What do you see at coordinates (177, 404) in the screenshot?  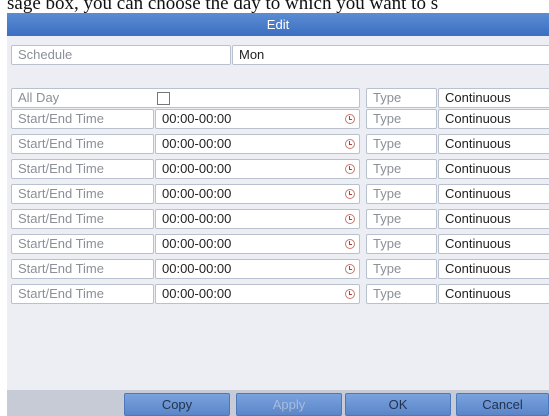 I see `copy-button: Copy` at bounding box center [177, 404].